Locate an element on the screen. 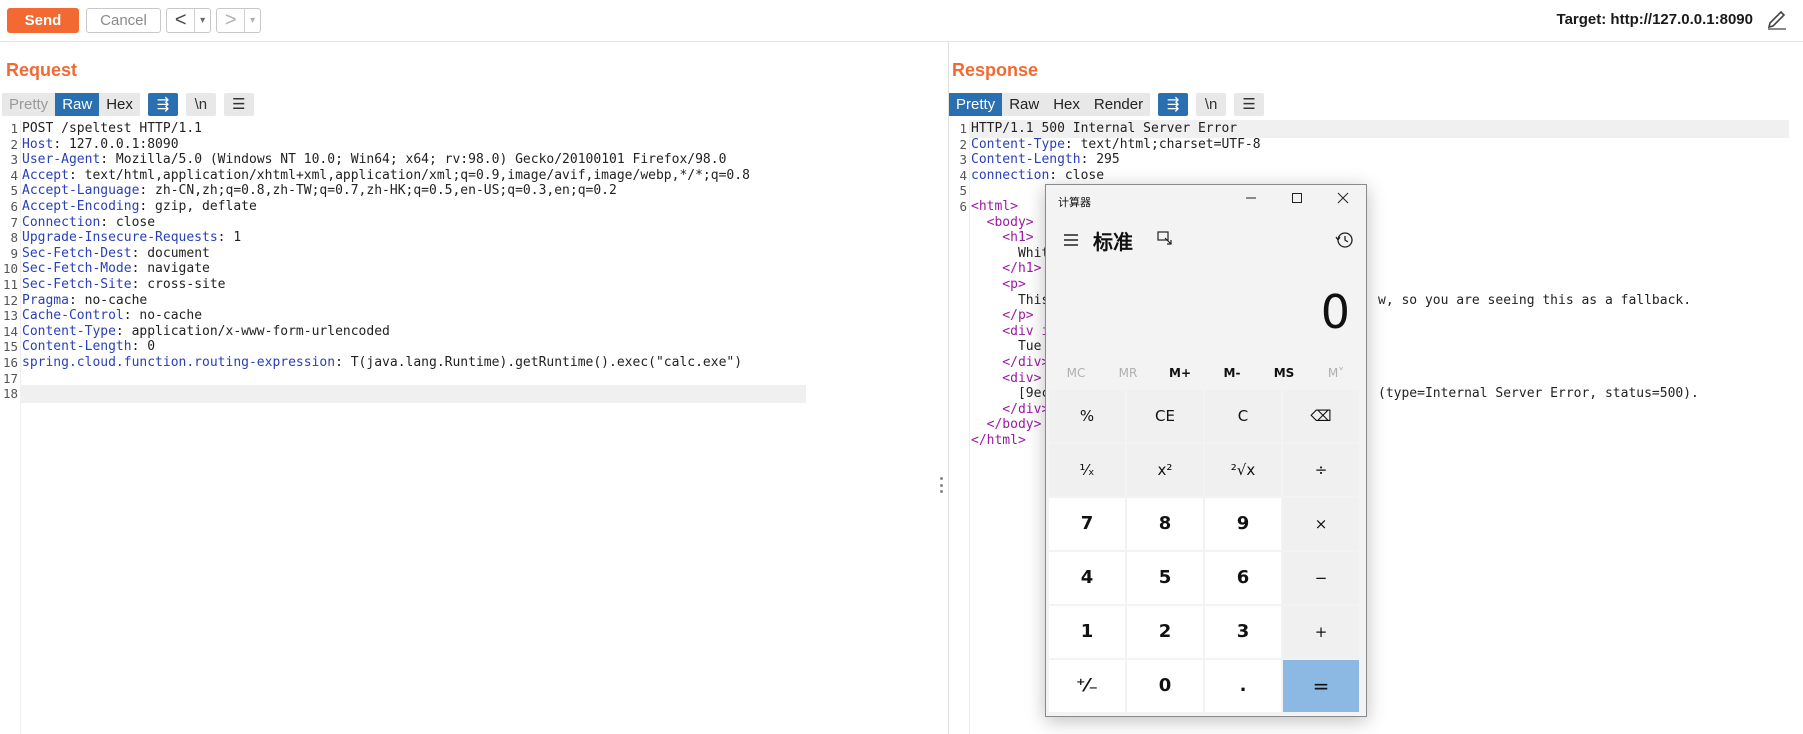  code-line: 18 is located at coordinates (468, 394).